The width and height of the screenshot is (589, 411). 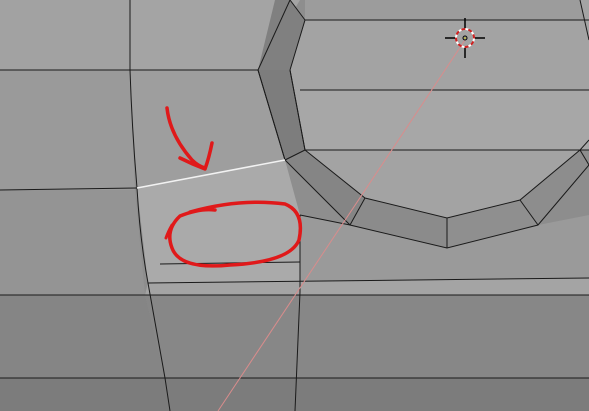 What do you see at coordinates (82, 336) in the screenshot?
I see `face-bottom-left` at bounding box center [82, 336].